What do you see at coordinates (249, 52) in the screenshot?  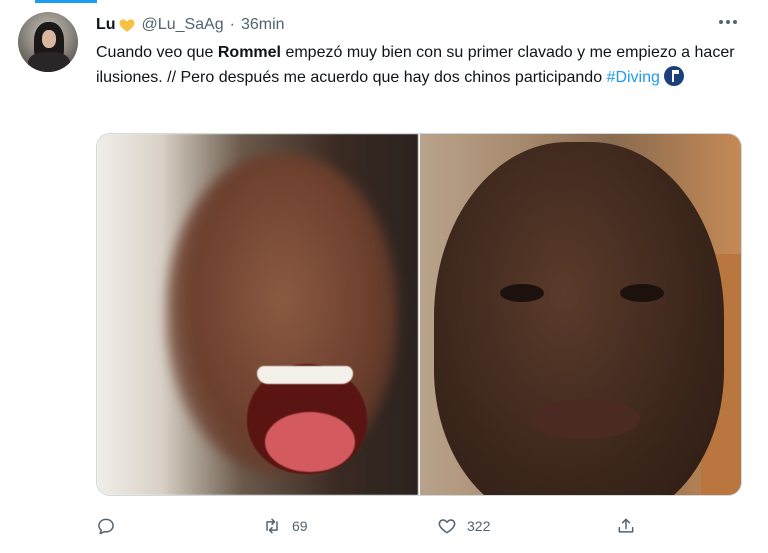 I see `tweet-text-bold: Rommel` at bounding box center [249, 52].